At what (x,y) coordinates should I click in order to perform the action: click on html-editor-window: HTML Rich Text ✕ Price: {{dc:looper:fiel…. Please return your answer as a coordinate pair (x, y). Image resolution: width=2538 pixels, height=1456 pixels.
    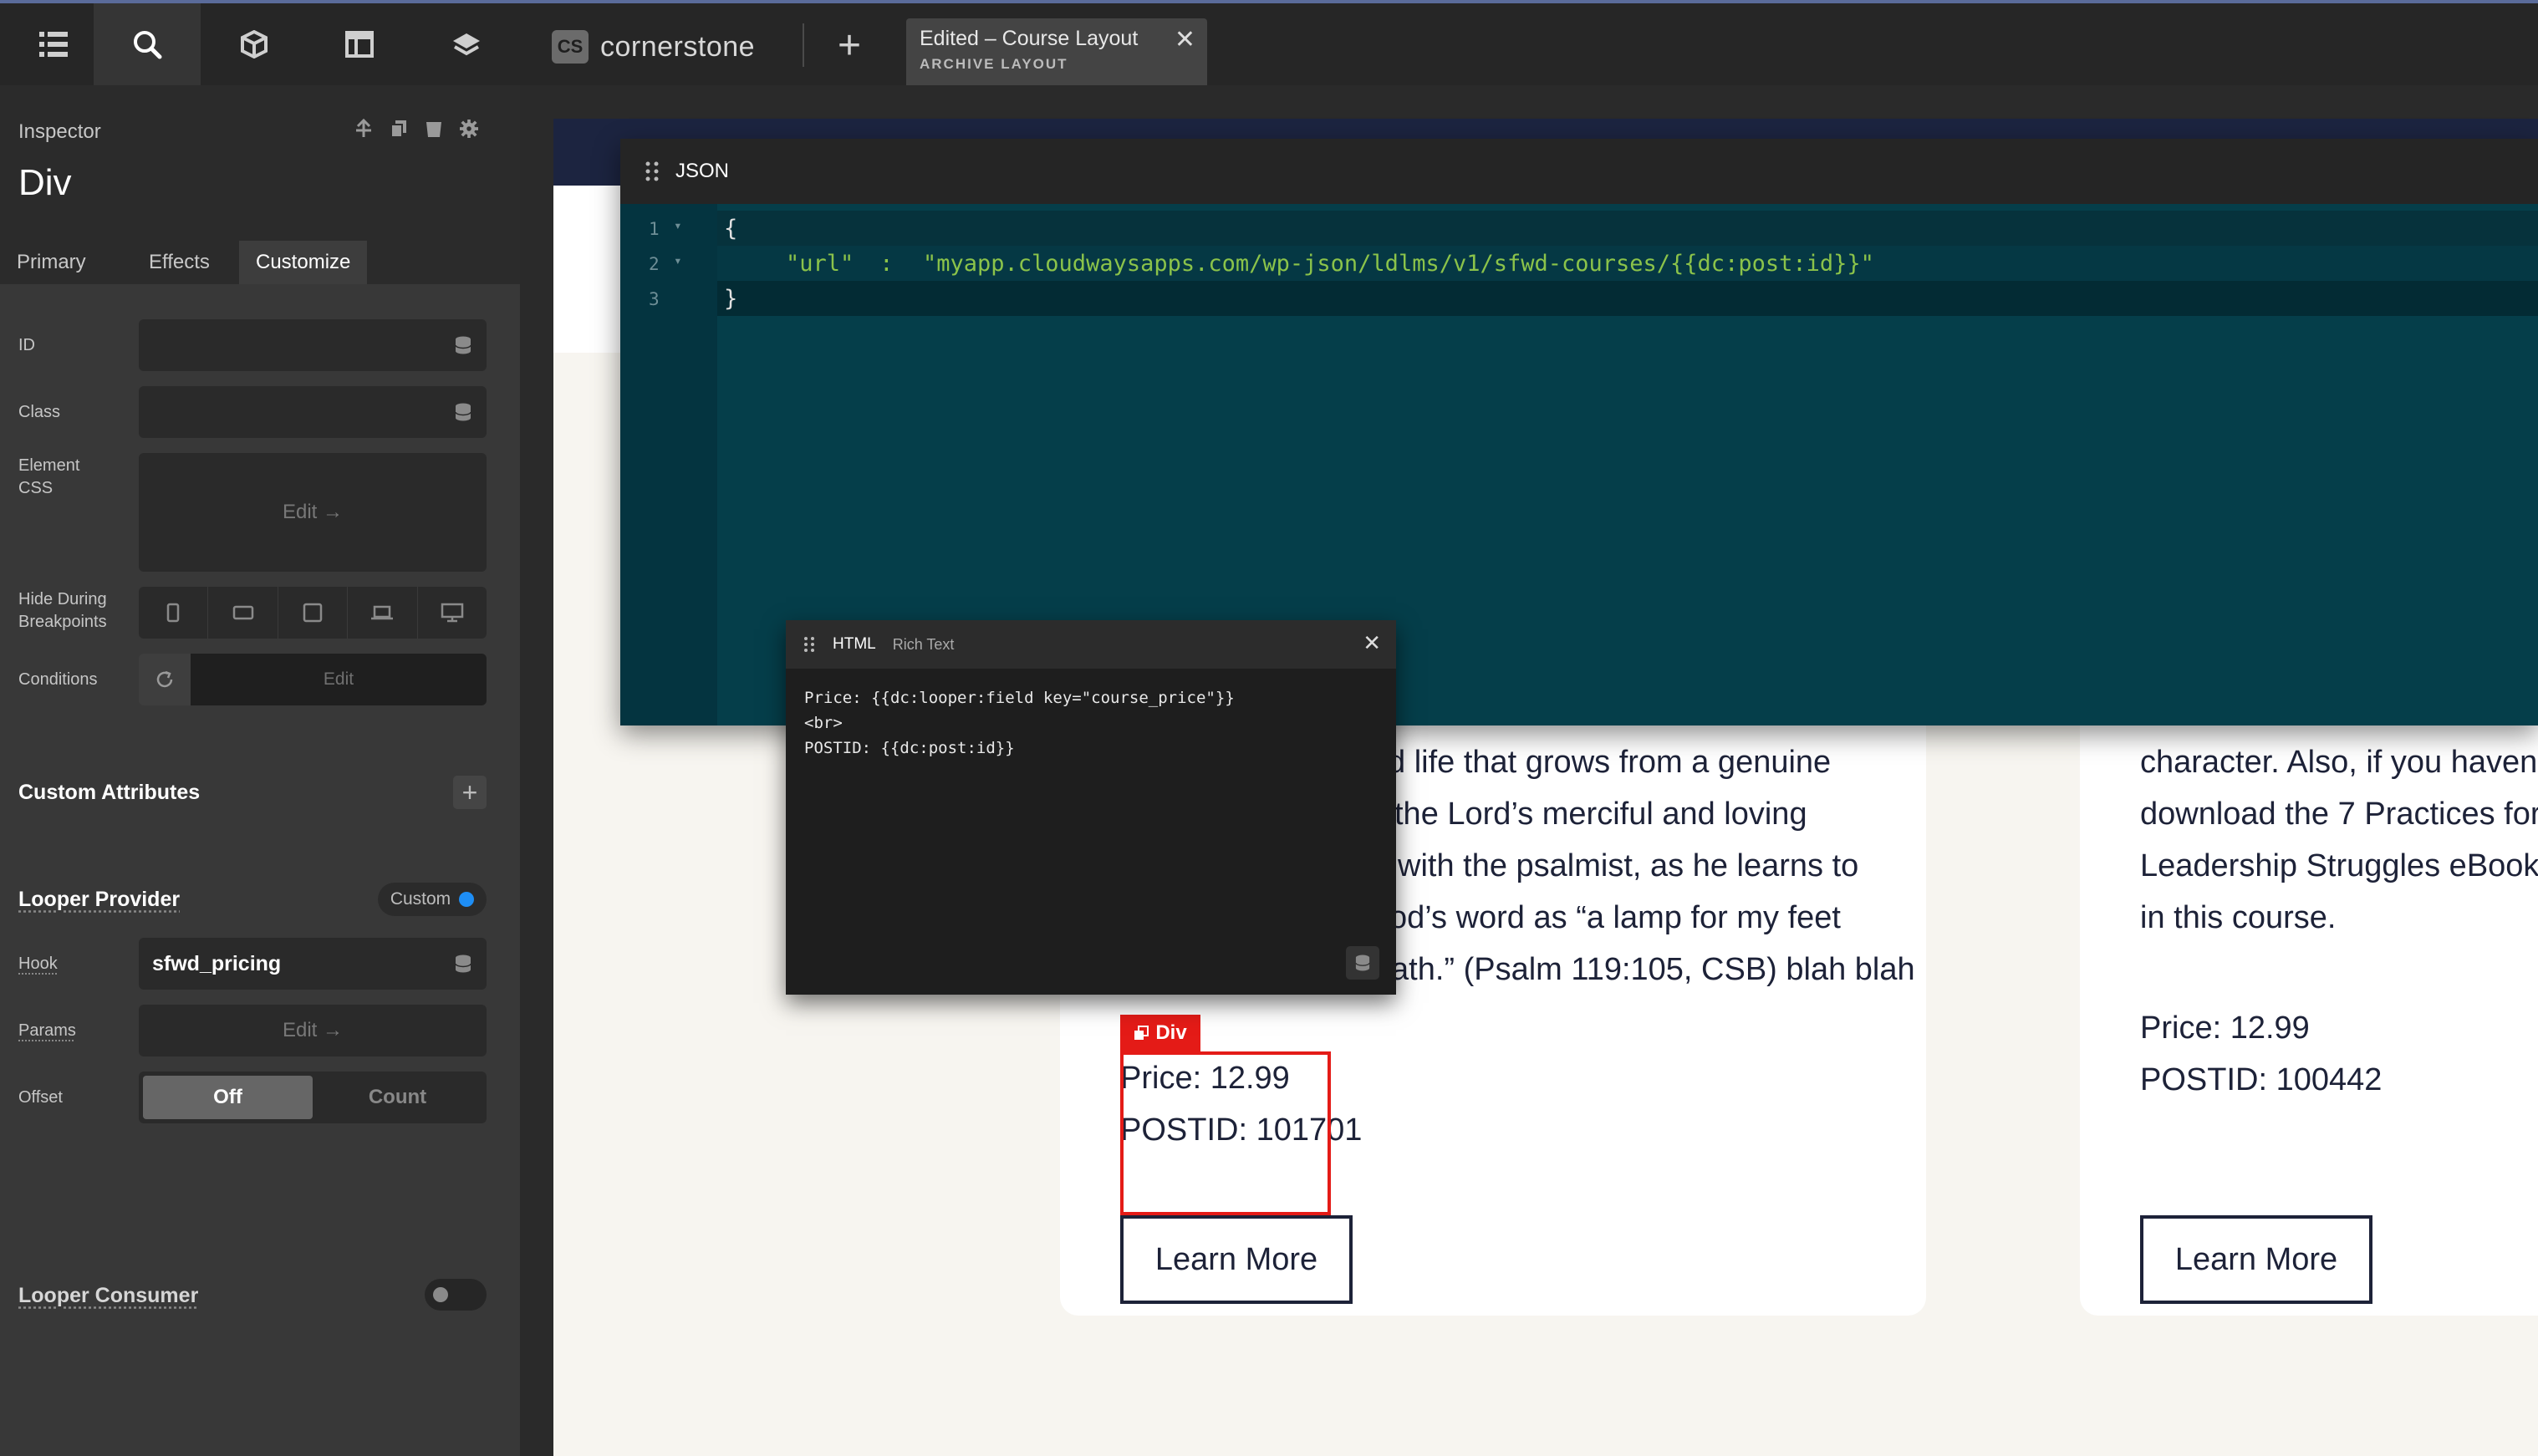
    Looking at the image, I should click on (1091, 807).